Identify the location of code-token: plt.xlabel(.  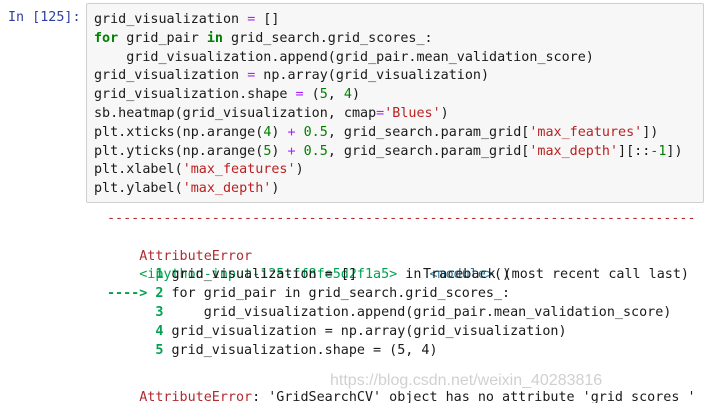
(138, 170).